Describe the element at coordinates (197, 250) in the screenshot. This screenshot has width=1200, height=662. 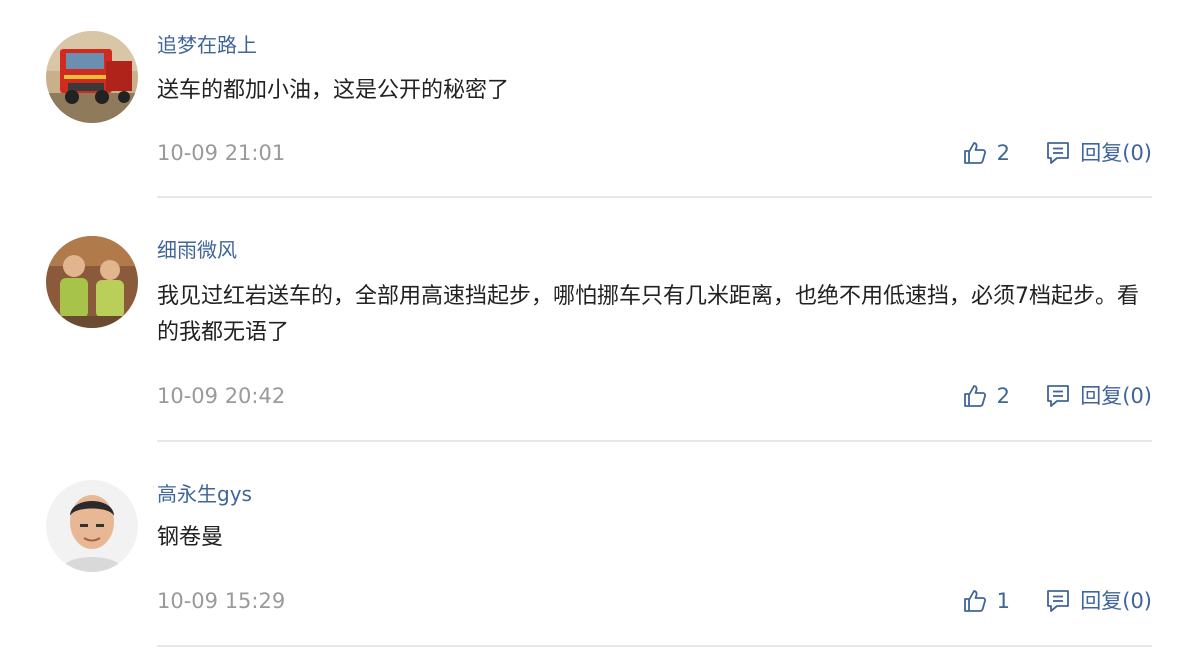
I see `username: 细雨微风` at that location.